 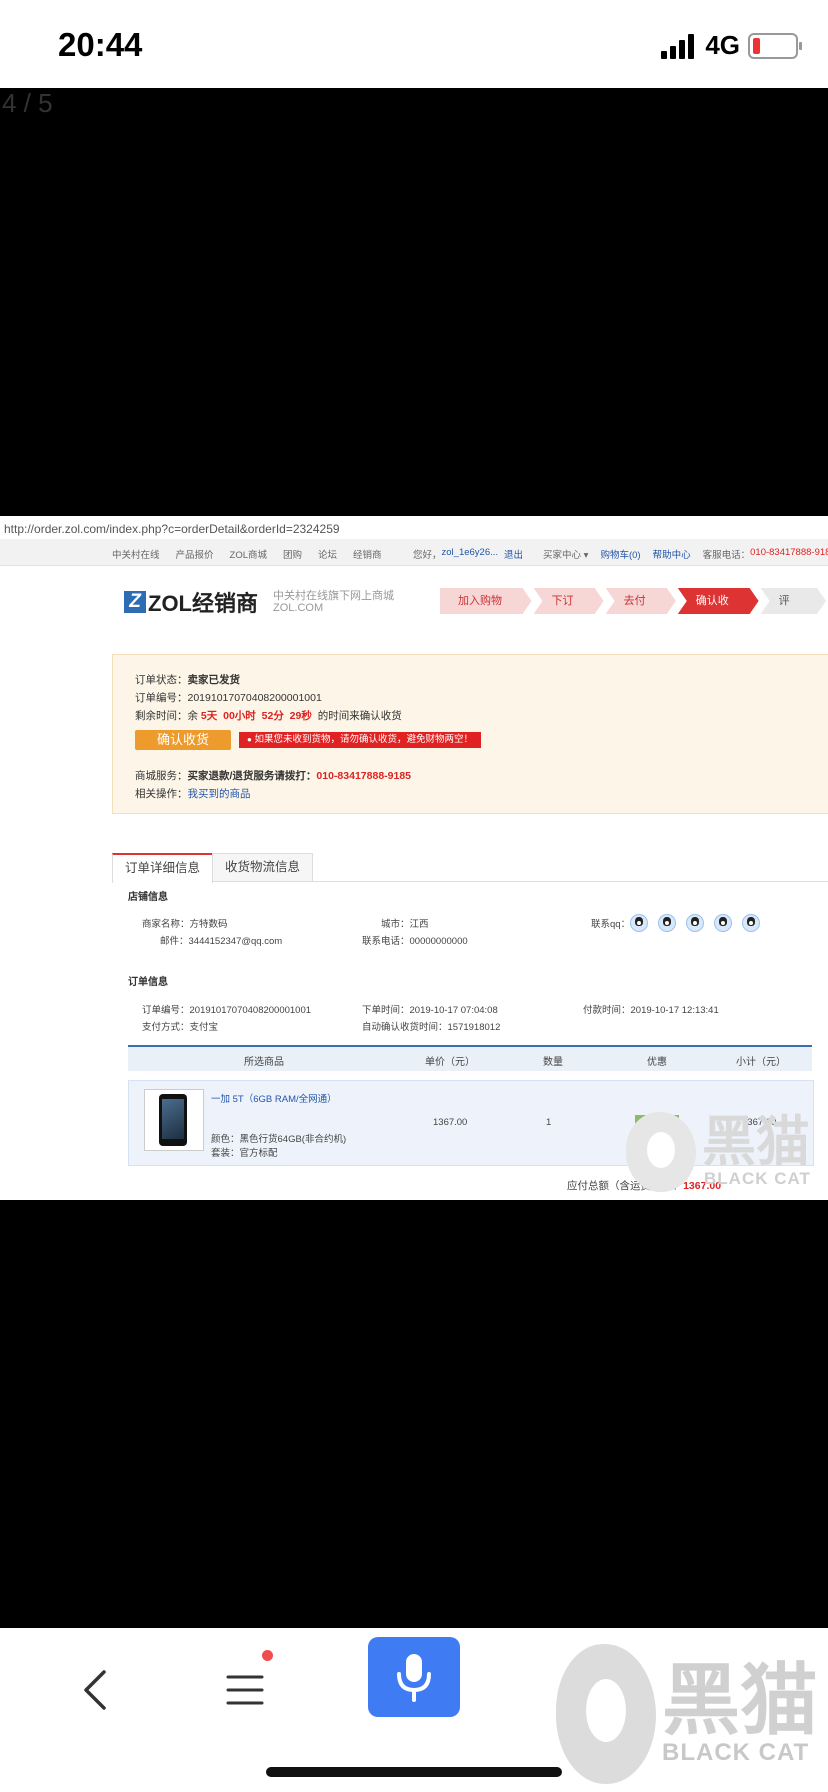 What do you see at coordinates (203, 603) in the screenshot?
I see `logo-text: ZOL经销商` at bounding box center [203, 603].